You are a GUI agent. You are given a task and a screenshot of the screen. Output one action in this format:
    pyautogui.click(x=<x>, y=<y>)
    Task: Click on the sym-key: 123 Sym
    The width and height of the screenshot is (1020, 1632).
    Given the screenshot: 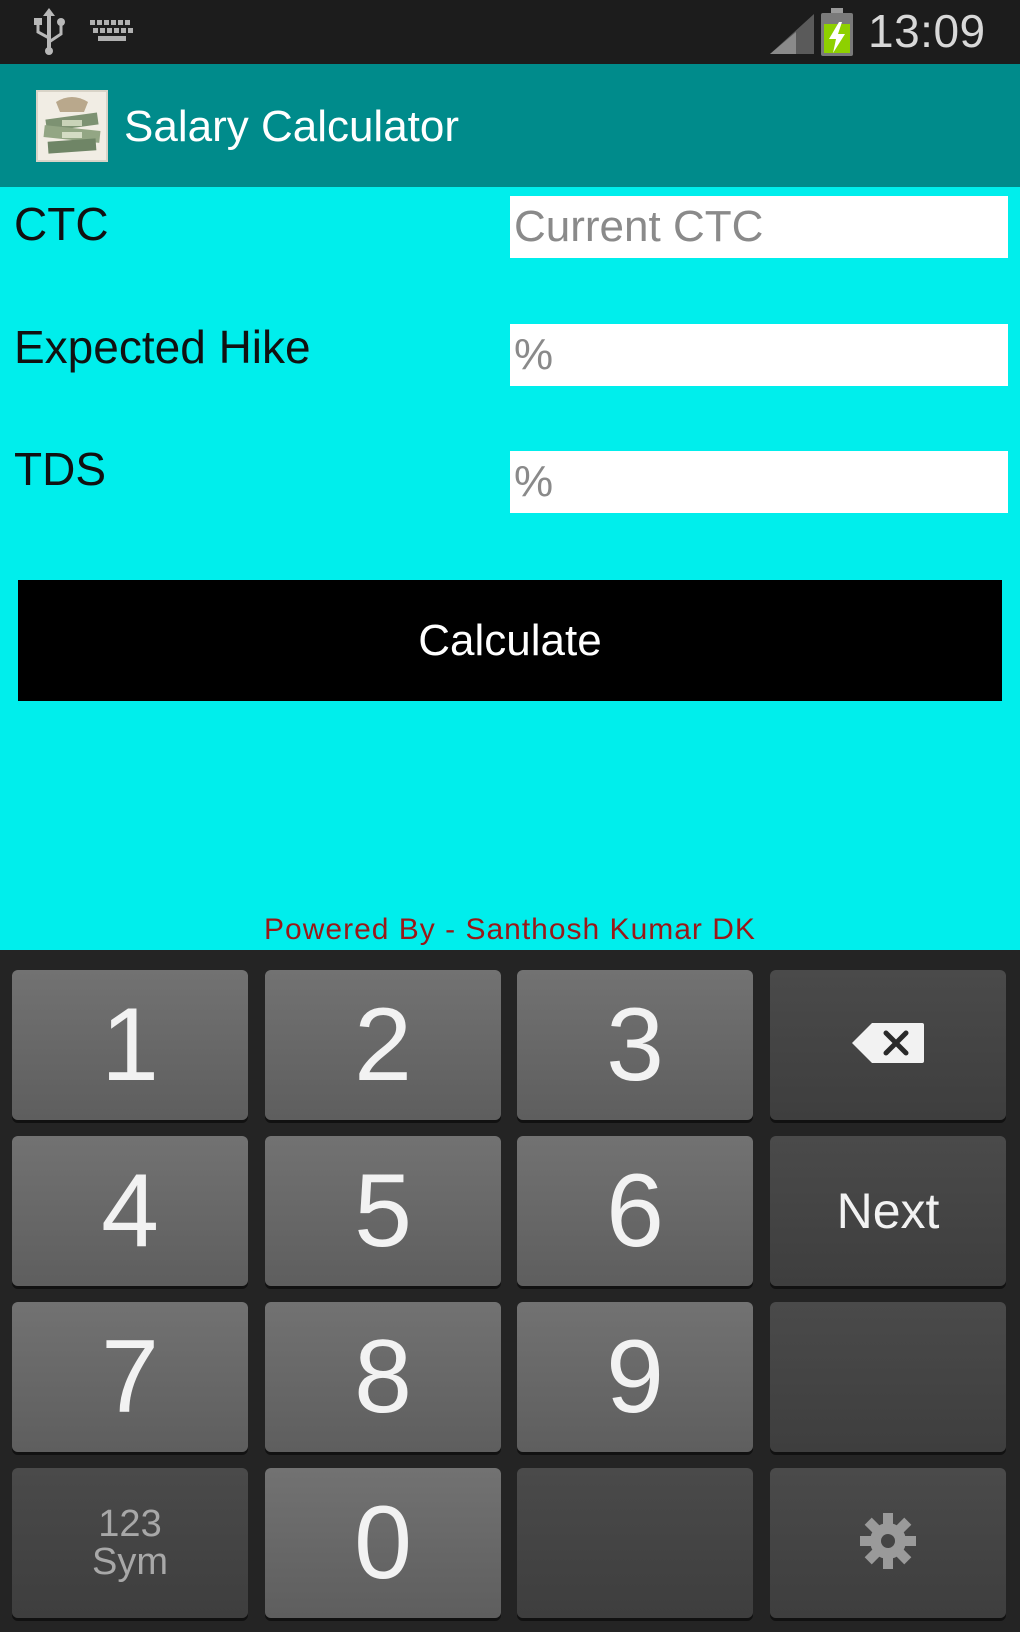 What is the action you would take?
    pyautogui.click(x=130, y=1543)
    